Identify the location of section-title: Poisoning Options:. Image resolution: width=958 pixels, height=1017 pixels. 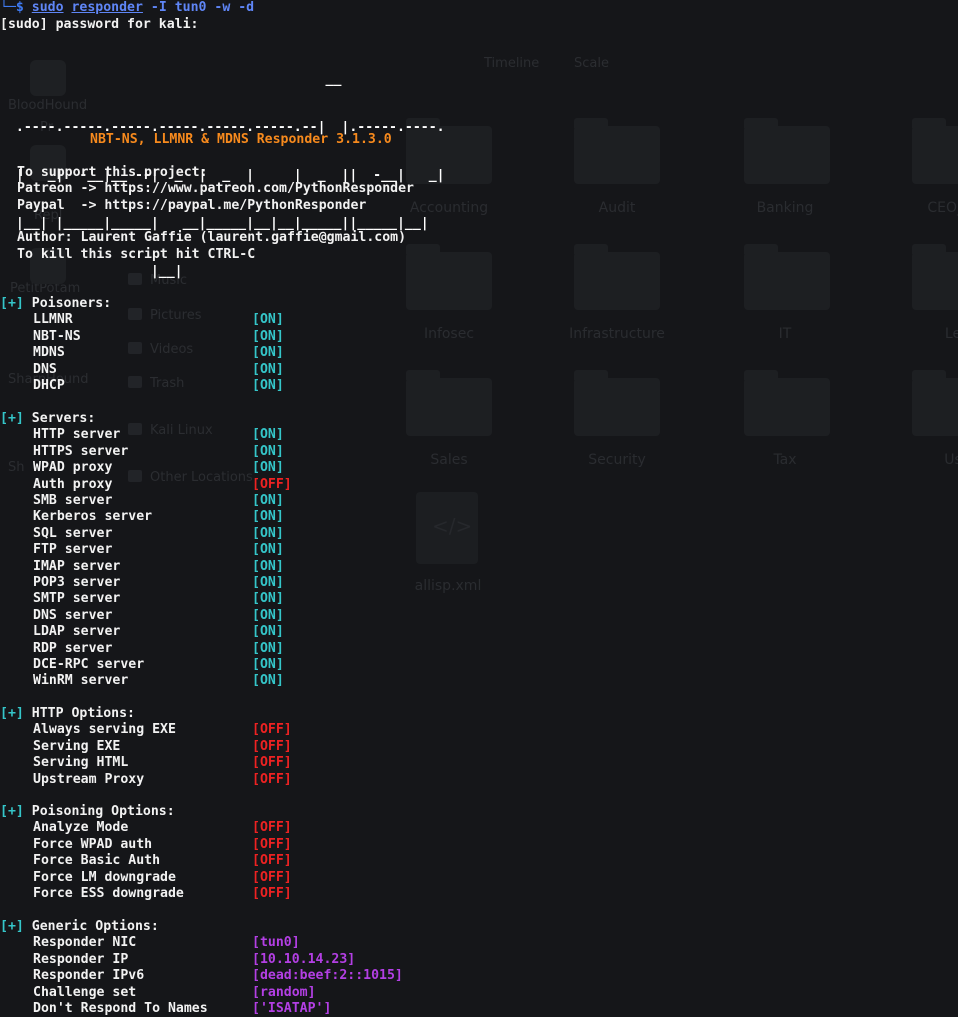
(99, 811).